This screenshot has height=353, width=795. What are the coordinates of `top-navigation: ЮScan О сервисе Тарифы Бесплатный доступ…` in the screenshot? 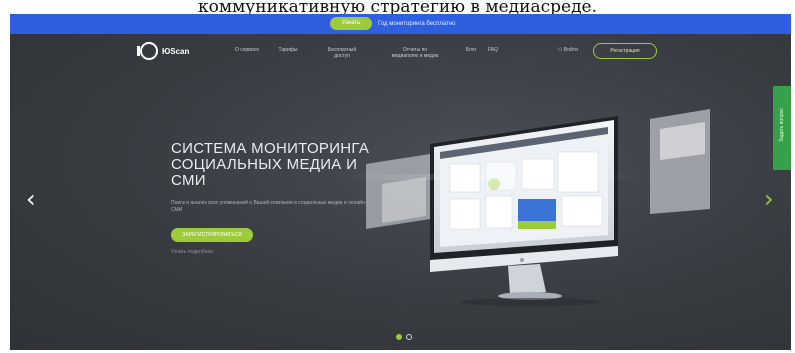 It's located at (400, 52).